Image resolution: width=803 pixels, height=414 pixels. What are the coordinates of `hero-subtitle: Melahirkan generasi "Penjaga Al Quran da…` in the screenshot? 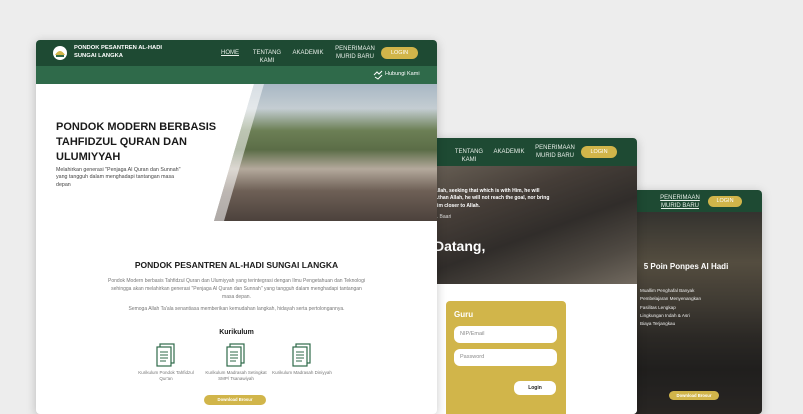 It's located at (118, 177).